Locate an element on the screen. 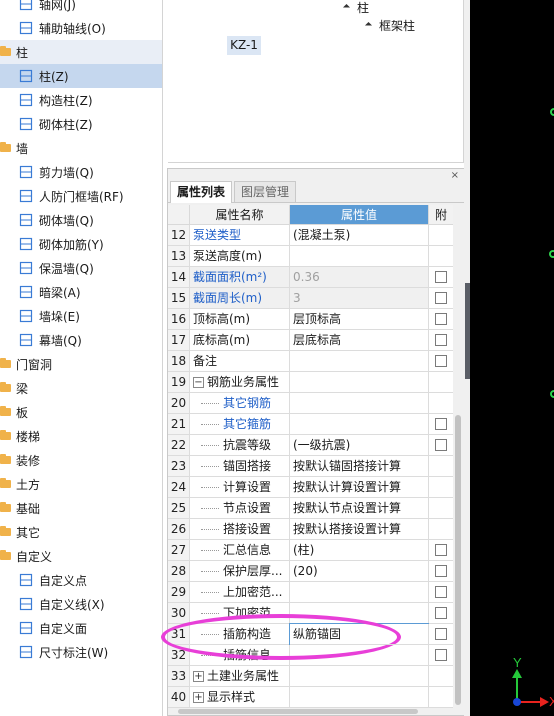 The width and height of the screenshot is (554, 716). property-value-cell: 3 is located at coordinates (359, 298).